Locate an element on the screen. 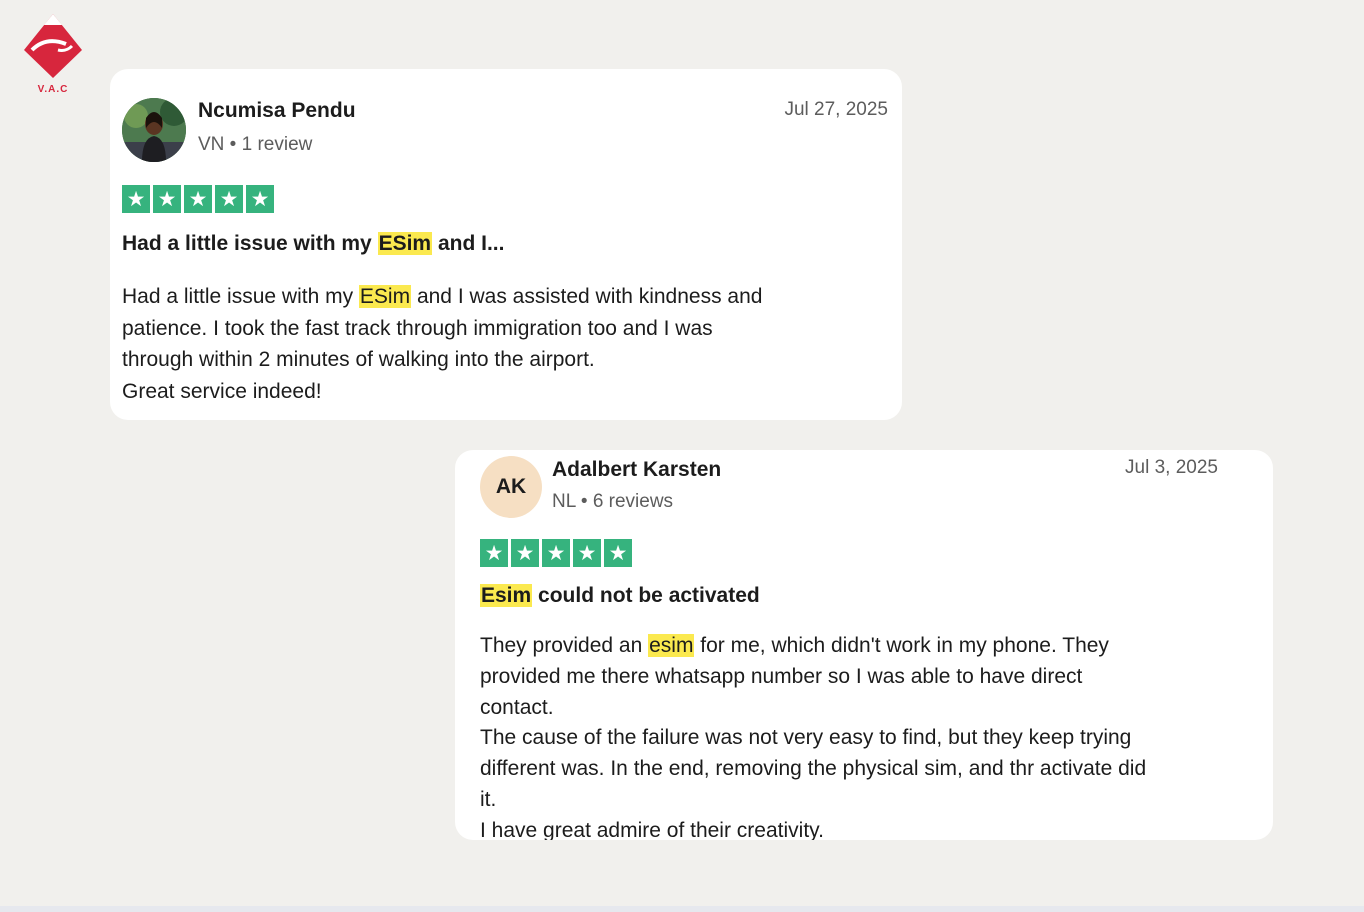 This screenshot has height=912, width=1364. body-line: Great service indeed! is located at coordinates (222, 391).